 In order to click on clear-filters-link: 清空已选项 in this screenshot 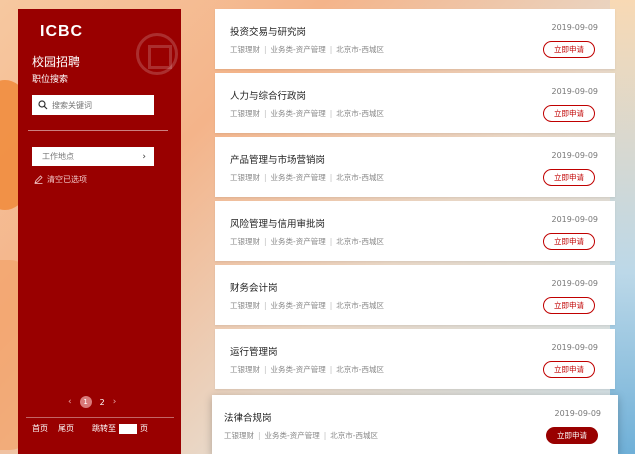, I will do `click(60, 179)`.